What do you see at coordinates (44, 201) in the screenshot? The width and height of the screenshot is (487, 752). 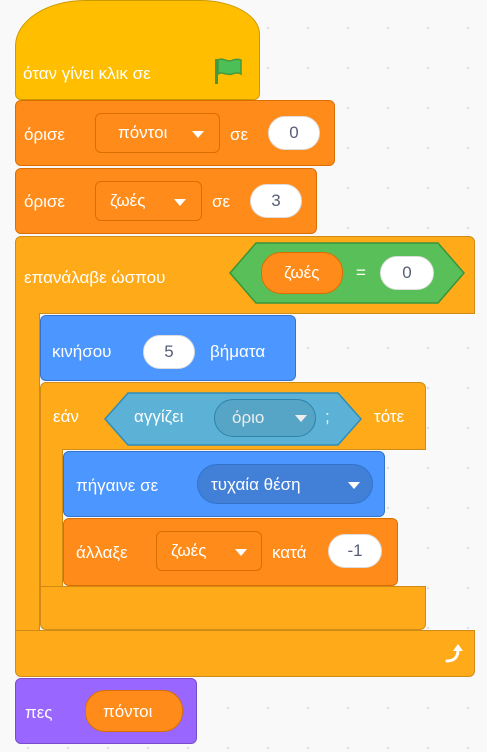 I see `set-lives-label: όρισε` at bounding box center [44, 201].